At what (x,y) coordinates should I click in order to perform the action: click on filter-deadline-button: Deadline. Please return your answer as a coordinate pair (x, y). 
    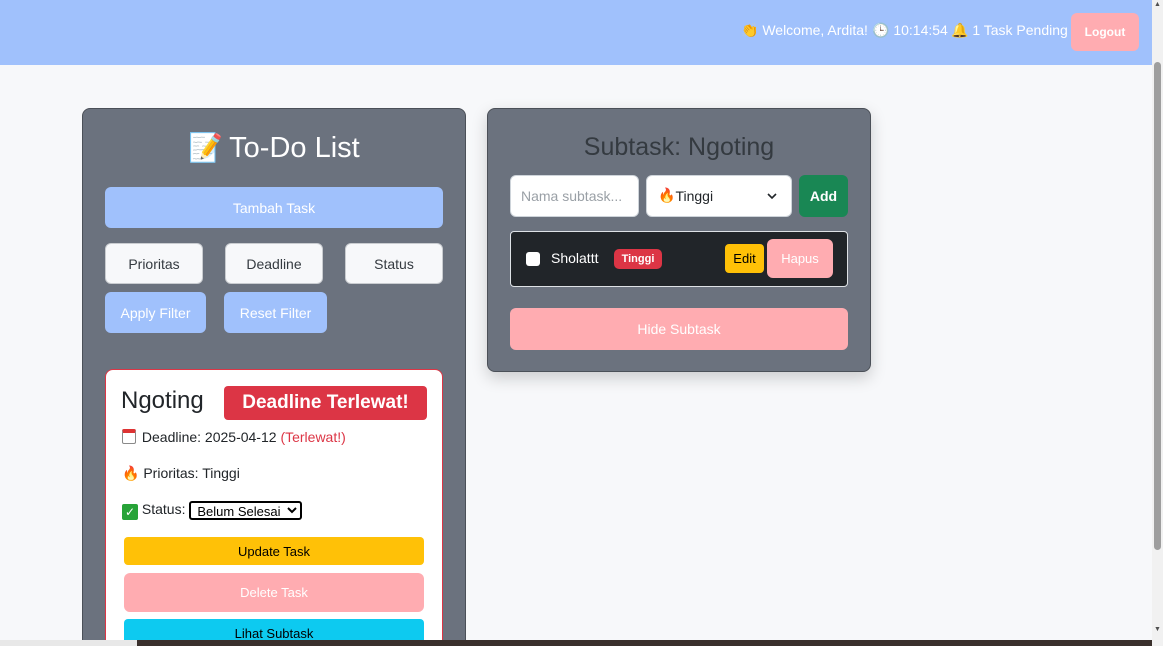
    Looking at the image, I should click on (274, 263).